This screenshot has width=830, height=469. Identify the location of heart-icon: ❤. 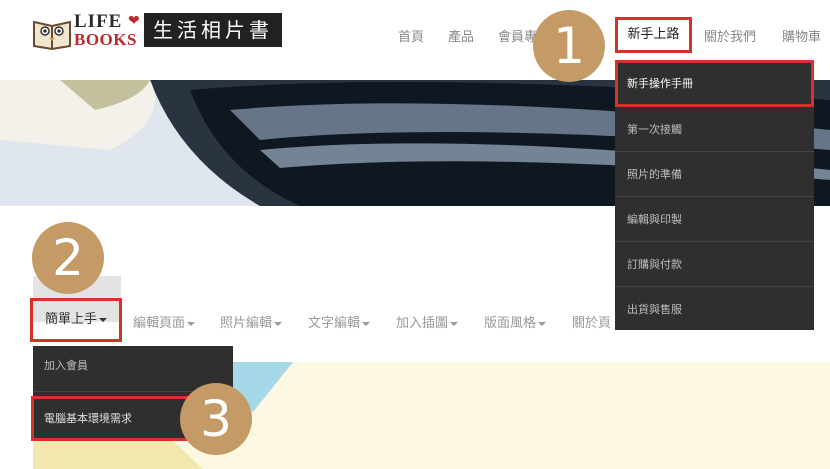
(134, 21).